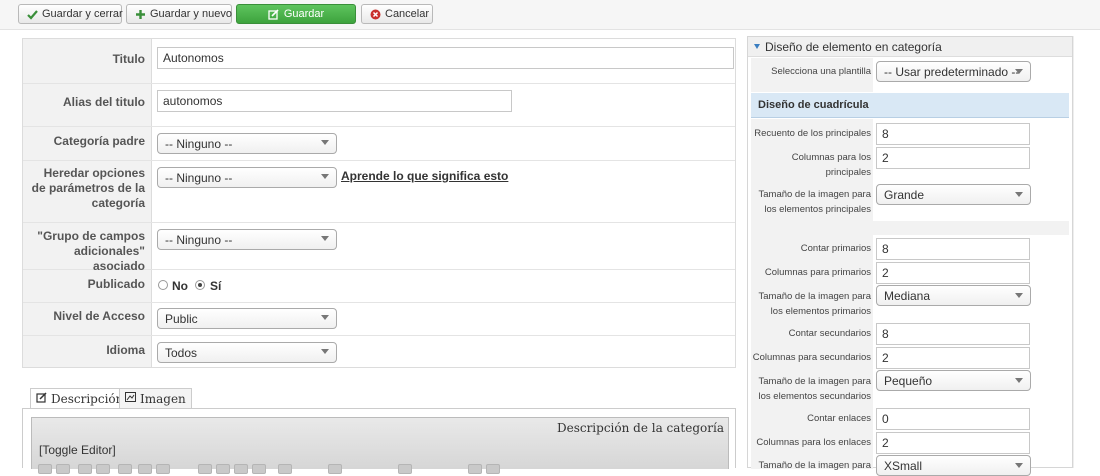 The image size is (1100, 476). What do you see at coordinates (304, 14) in the screenshot?
I see `save-label: Guardar` at bounding box center [304, 14].